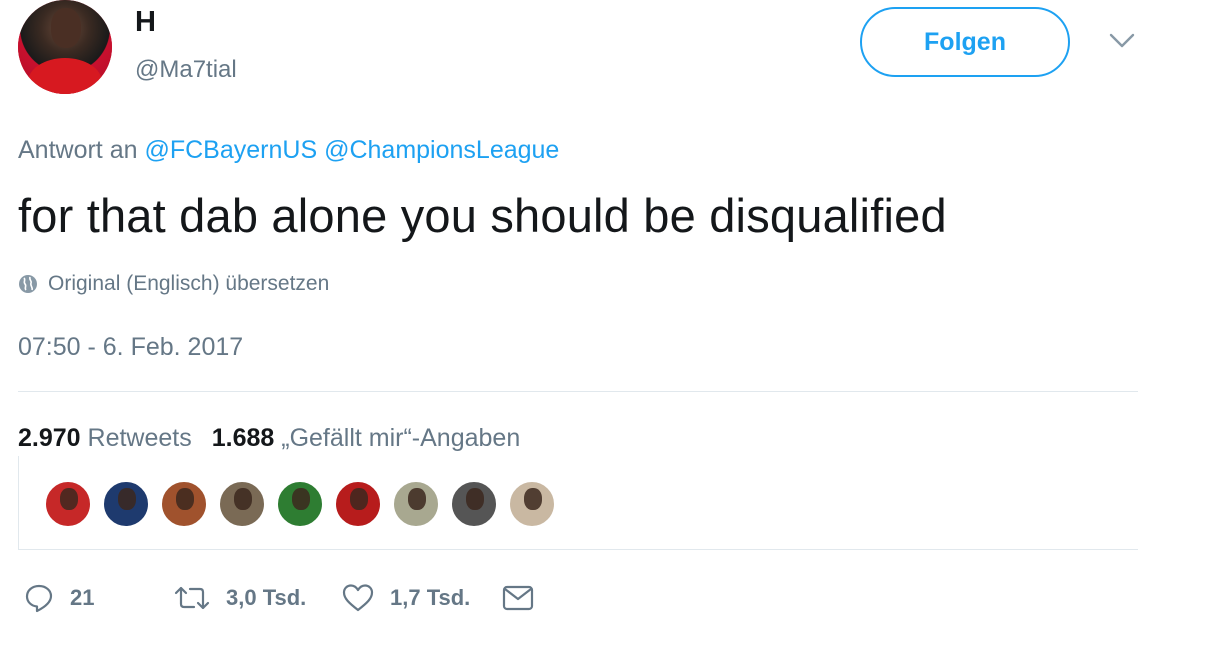 The height and width of the screenshot is (664, 1210). I want to click on reply-context: Antwort an @FCBayernUS @ChampionsLeague, so click(288, 150).